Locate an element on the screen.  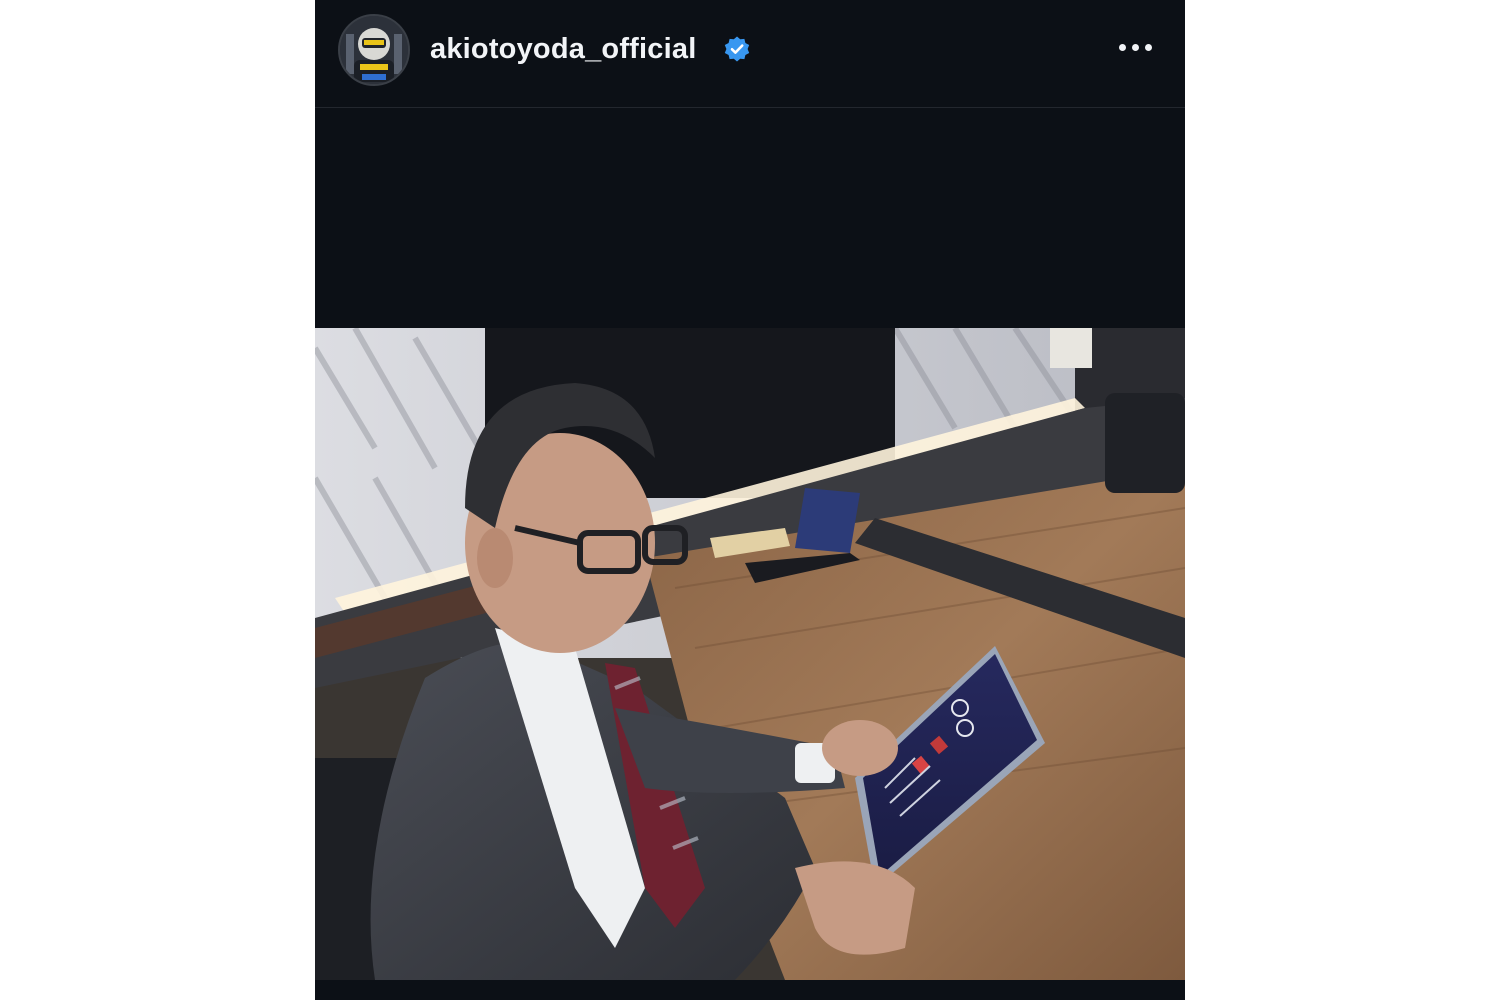
more-options-button is located at coordinates (1135, 48).